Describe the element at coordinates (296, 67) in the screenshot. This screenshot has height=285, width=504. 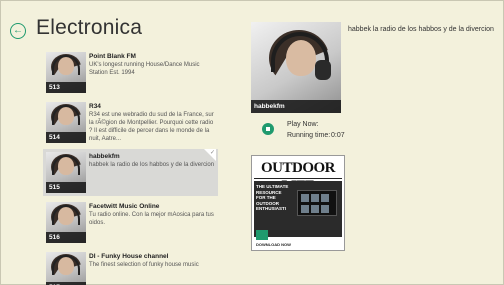
I see `station-artwork: habbekfm` at that location.